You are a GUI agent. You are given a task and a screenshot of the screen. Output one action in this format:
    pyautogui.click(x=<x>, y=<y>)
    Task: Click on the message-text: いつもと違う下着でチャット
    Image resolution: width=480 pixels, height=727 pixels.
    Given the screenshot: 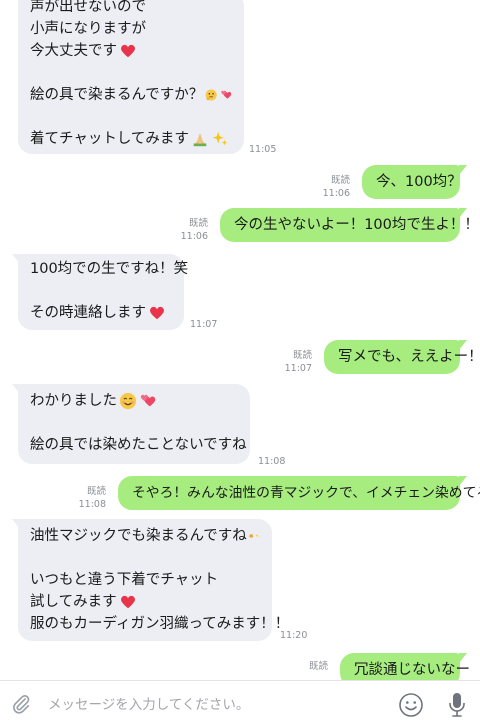 What is the action you would take?
    pyautogui.click(x=124, y=580)
    